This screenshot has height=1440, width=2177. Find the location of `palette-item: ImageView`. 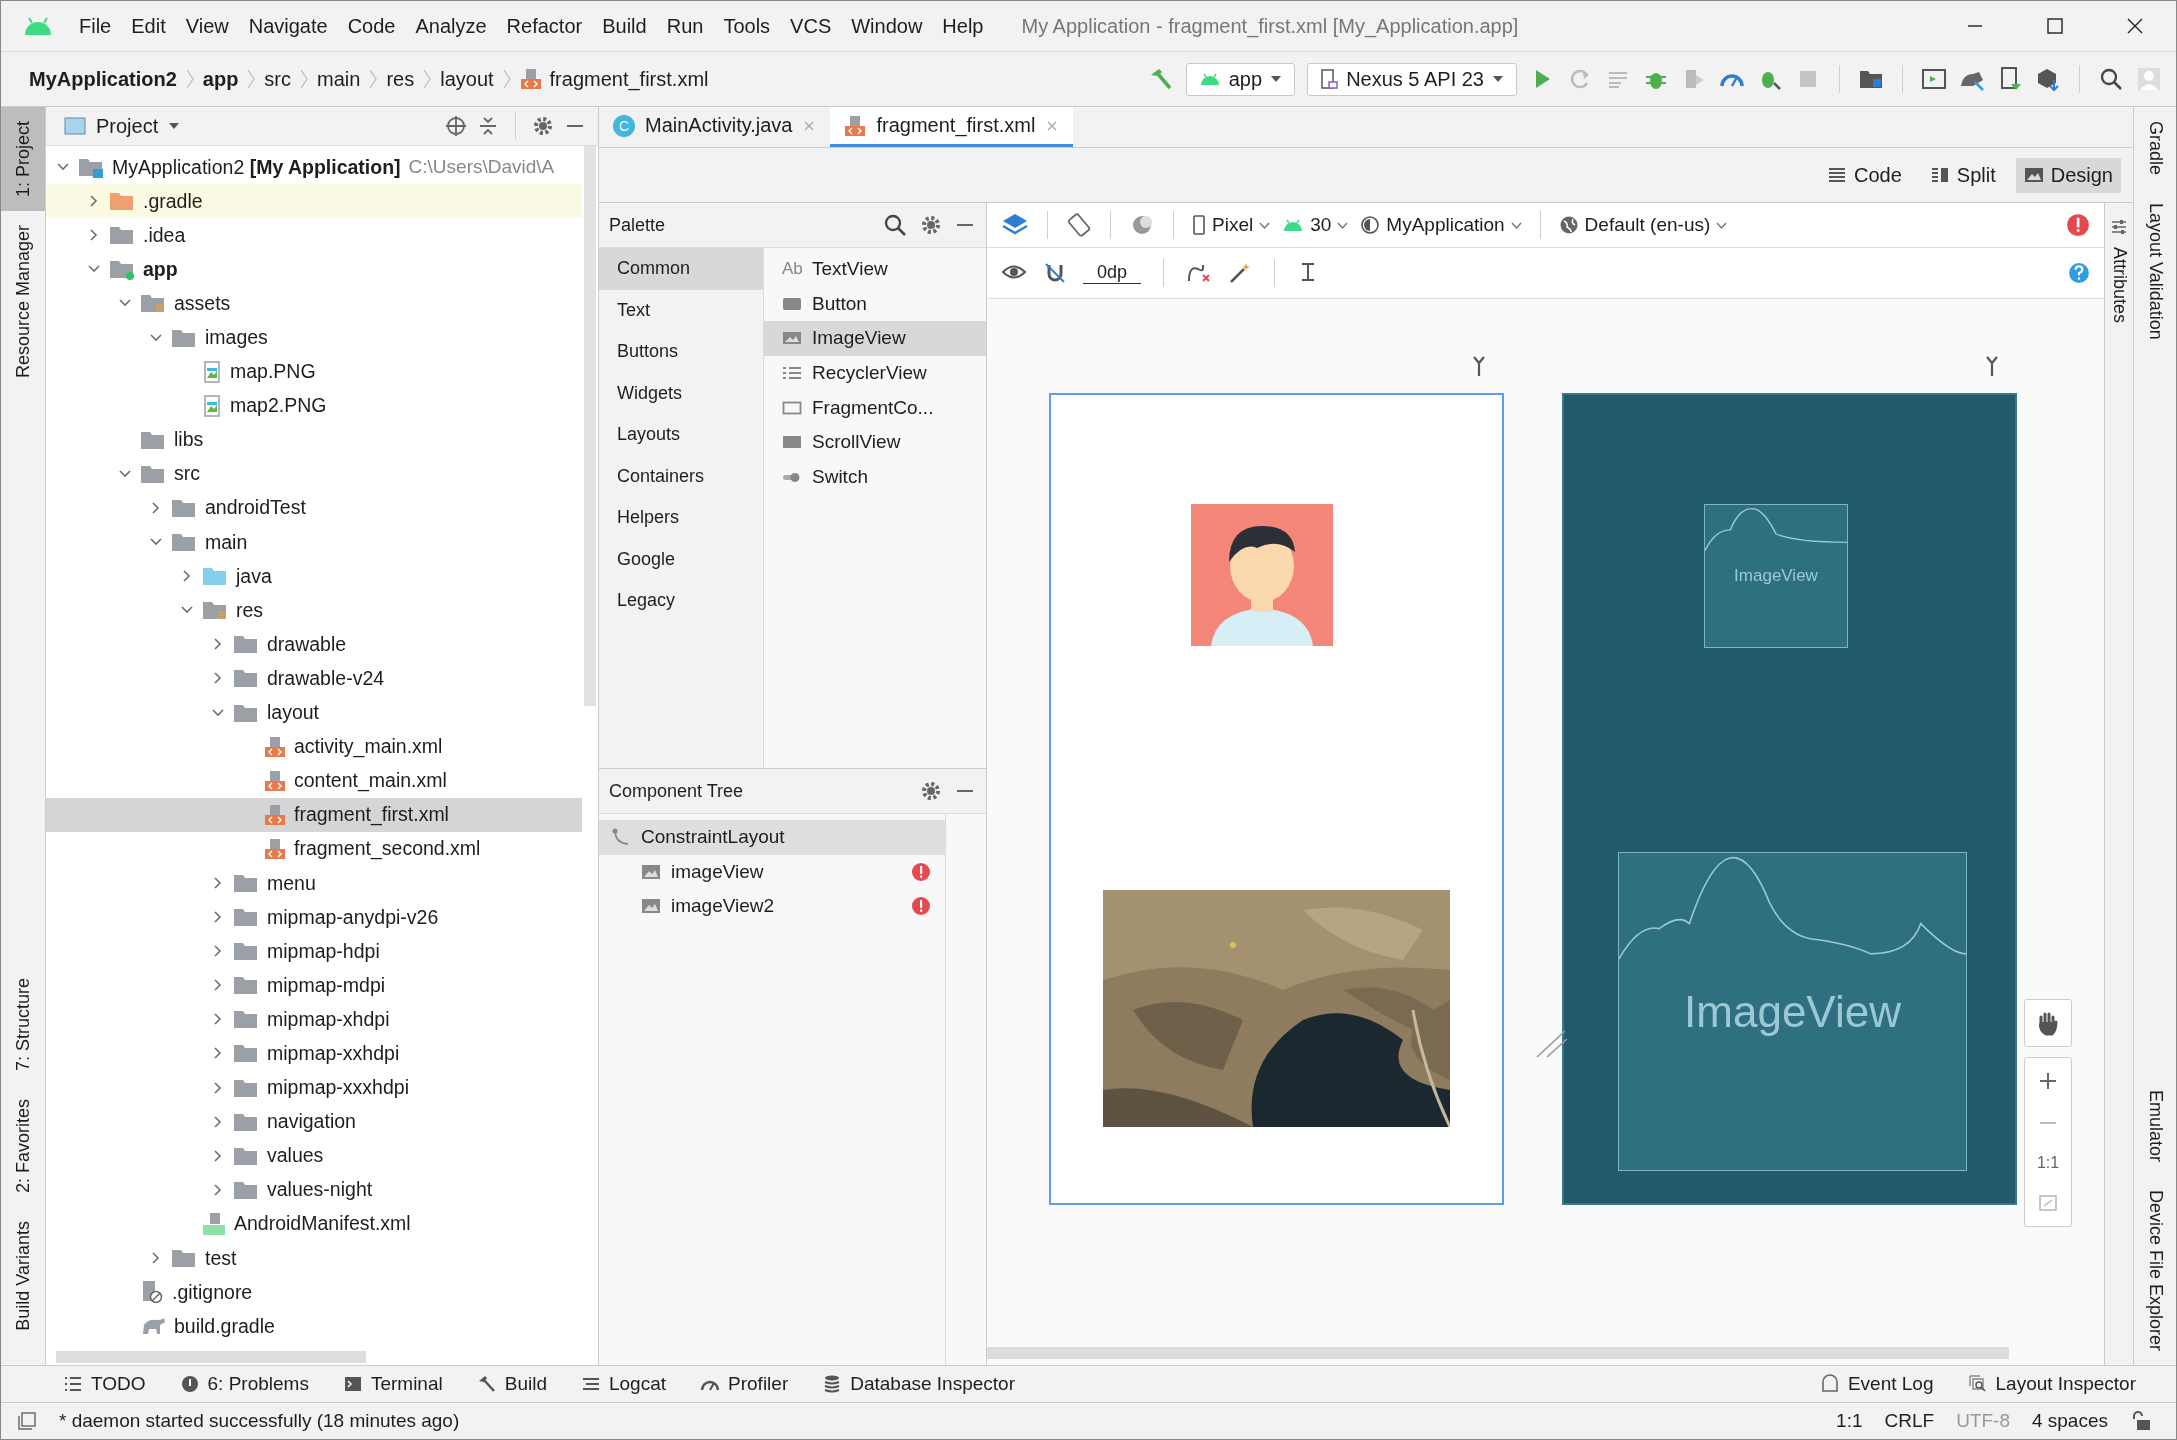

palette-item: ImageView is located at coordinates (875, 338).